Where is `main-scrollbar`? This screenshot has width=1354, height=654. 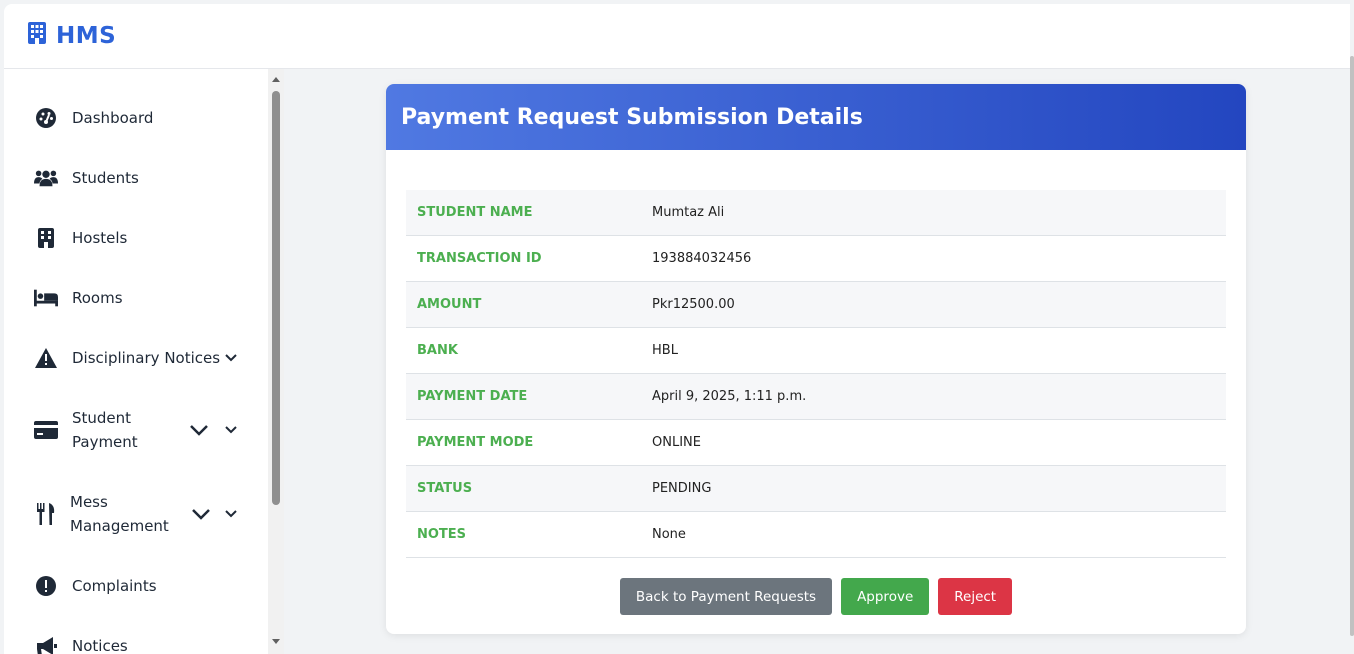 main-scrollbar is located at coordinates (1351, 352).